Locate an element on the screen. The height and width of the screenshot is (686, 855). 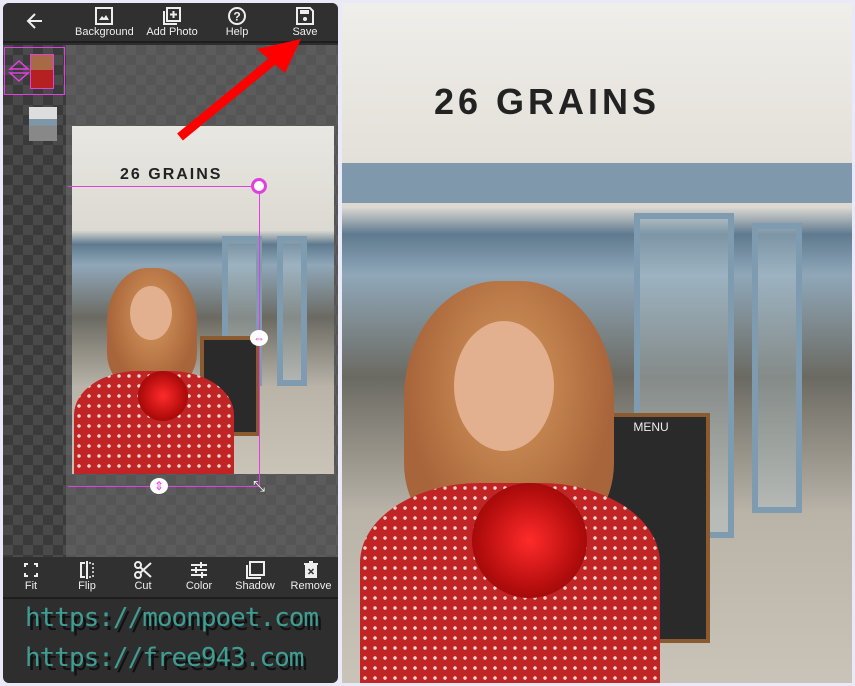
resize-width-handle: ⇔ is located at coordinates (259, 338).